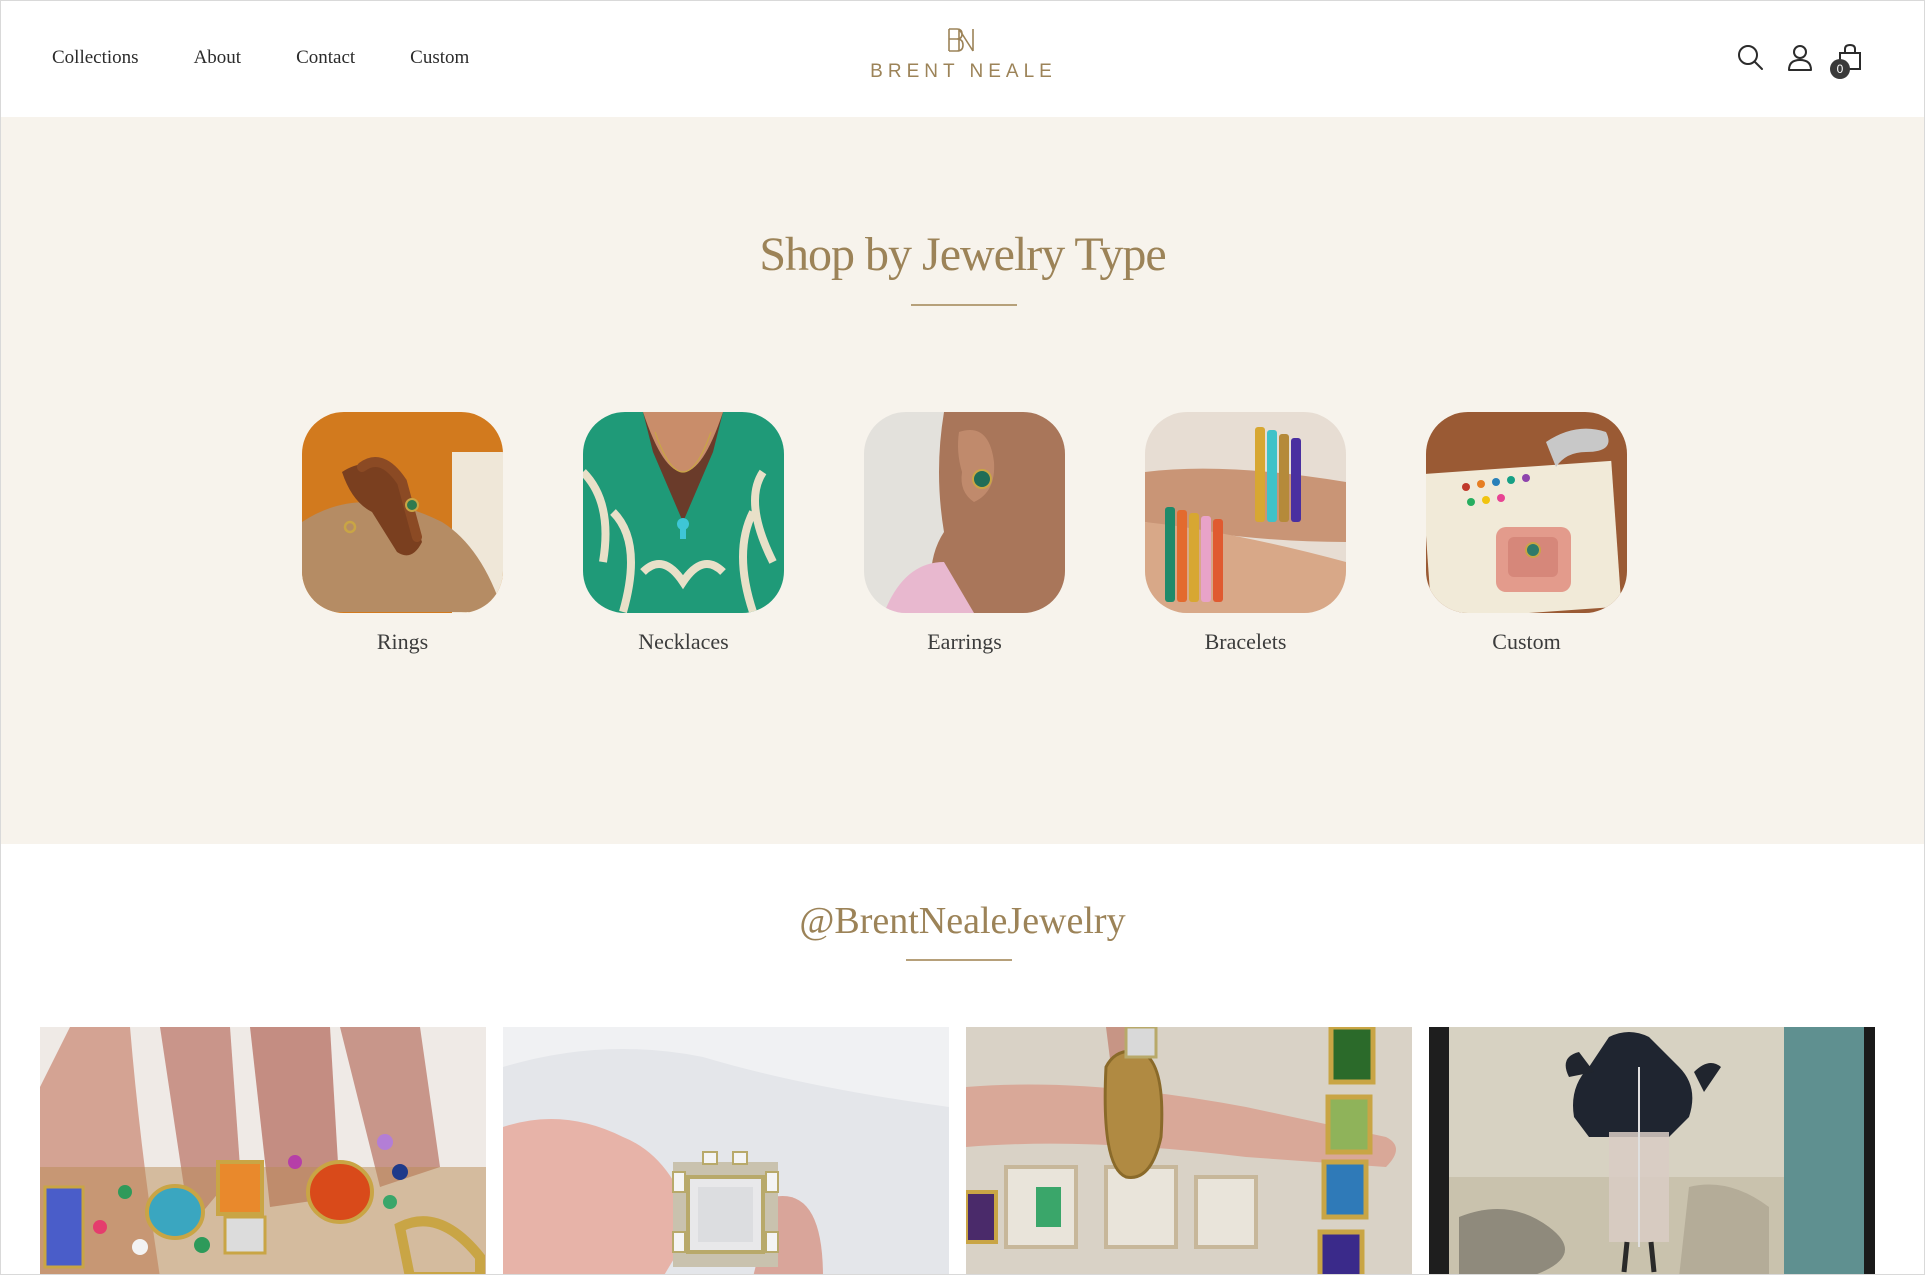 This screenshot has width=1925, height=1275. What do you see at coordinates (1245, 512) in the screenshot?
I see `category-image-bracelets` at bounding box center [1245, 512].